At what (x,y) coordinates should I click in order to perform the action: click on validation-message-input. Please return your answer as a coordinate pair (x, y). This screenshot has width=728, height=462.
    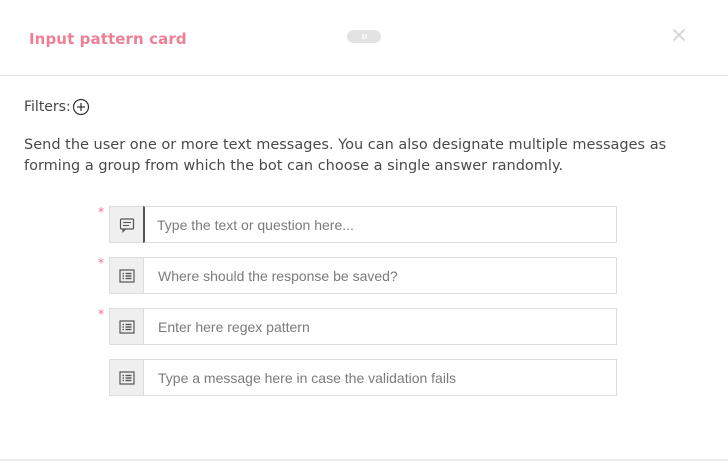
    Looking at the image, I should click on (380, 377).